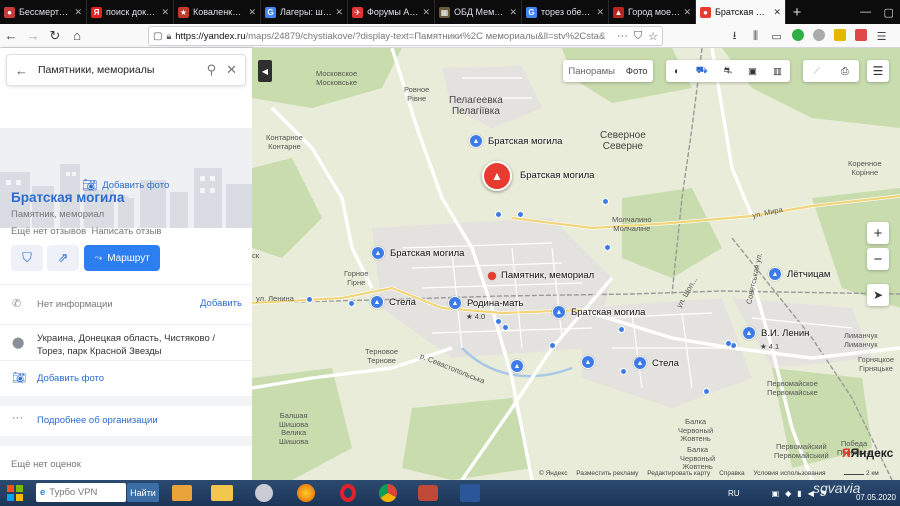 This screenshot has width=900, height=506. Describe the element at coordinates (888, 12) in the screenshot. I see `maximize-icon: ▢` at that location.